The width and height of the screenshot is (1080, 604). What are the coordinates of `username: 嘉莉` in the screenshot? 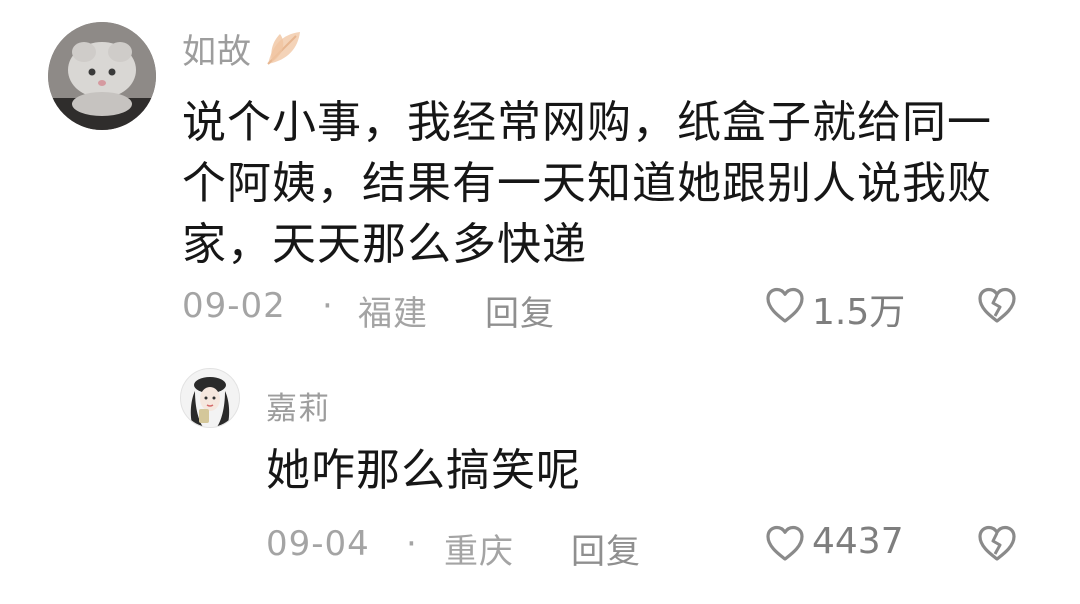 It's located at (298, 405).